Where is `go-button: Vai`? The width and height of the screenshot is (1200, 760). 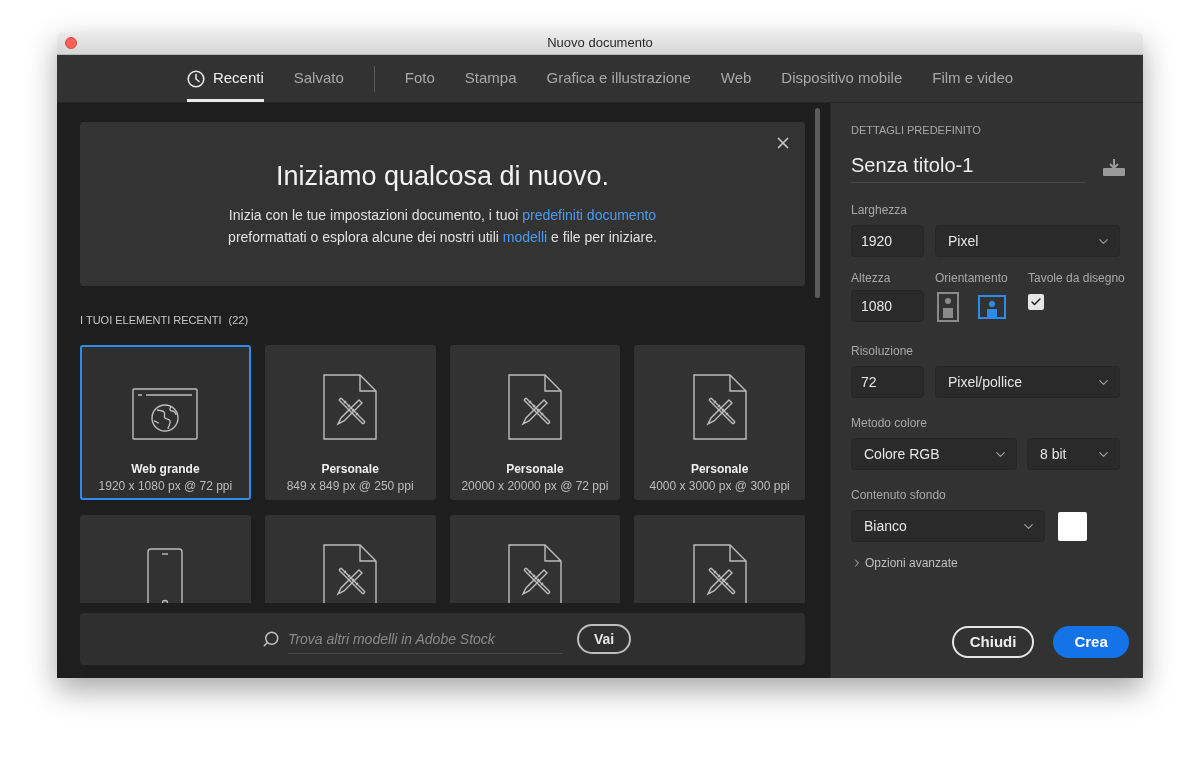
go-button: Vai is located at coordinates (604, 639).